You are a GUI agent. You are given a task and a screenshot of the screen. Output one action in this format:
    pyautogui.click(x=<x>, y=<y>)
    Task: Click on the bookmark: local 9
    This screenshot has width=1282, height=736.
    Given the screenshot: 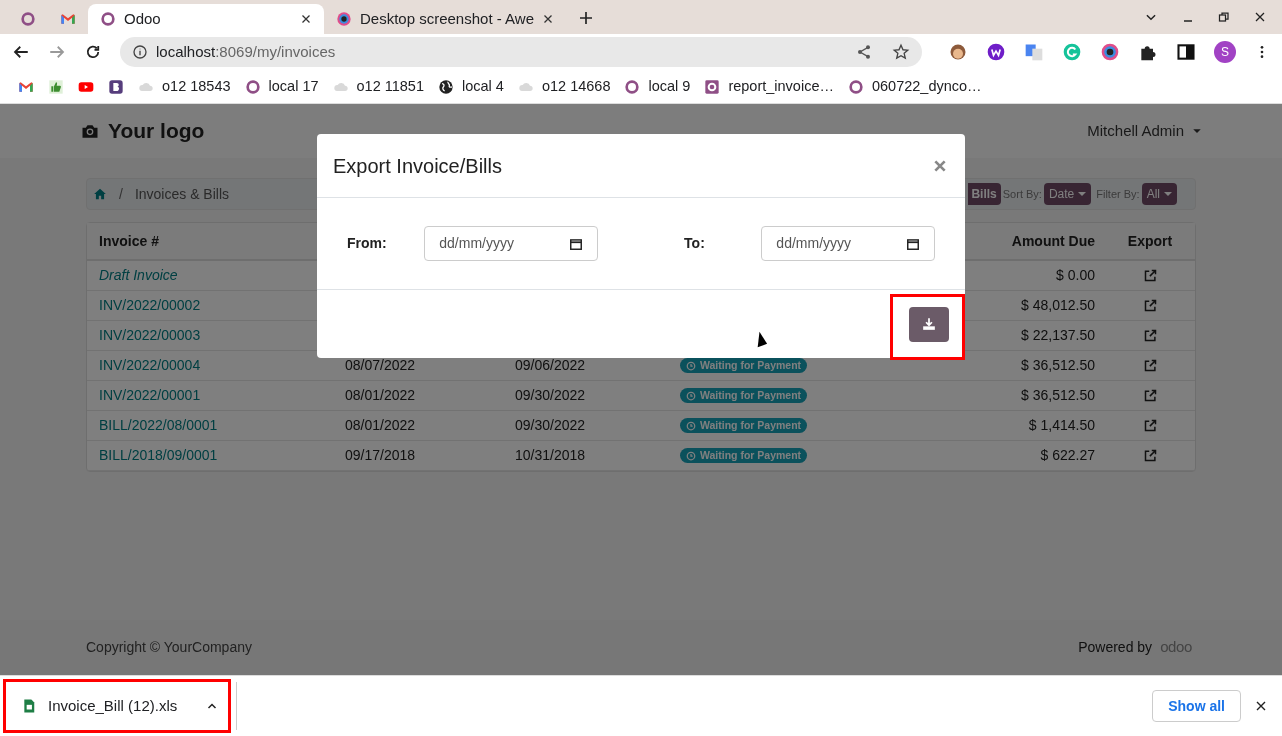 What is the action you would take?
    pyautogui.click(x=657, y=86)
    